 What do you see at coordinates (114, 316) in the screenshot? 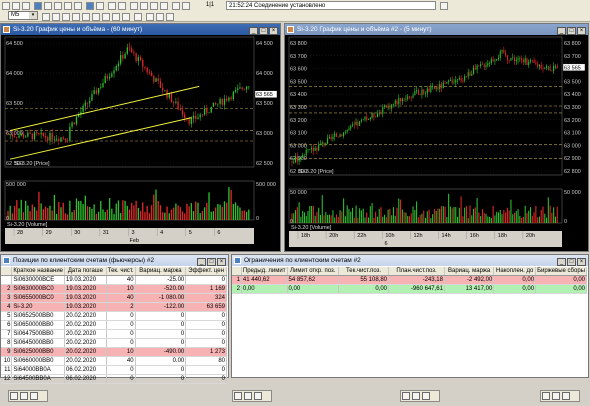
I see `table-row: 5 Si0652500BB0 20.02.2020 0 0 0` at bounding box center [114, 316].